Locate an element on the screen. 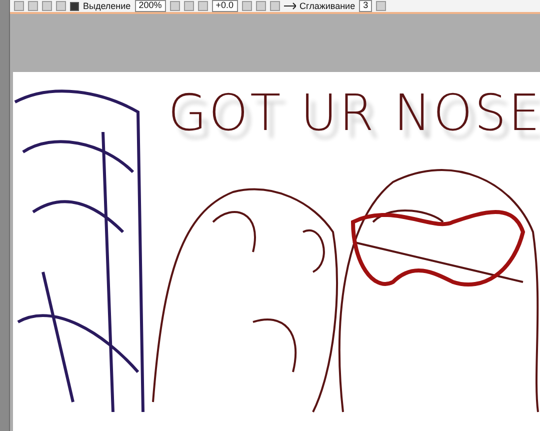  selection-label: Выделение is located at coordinates (107, 6).